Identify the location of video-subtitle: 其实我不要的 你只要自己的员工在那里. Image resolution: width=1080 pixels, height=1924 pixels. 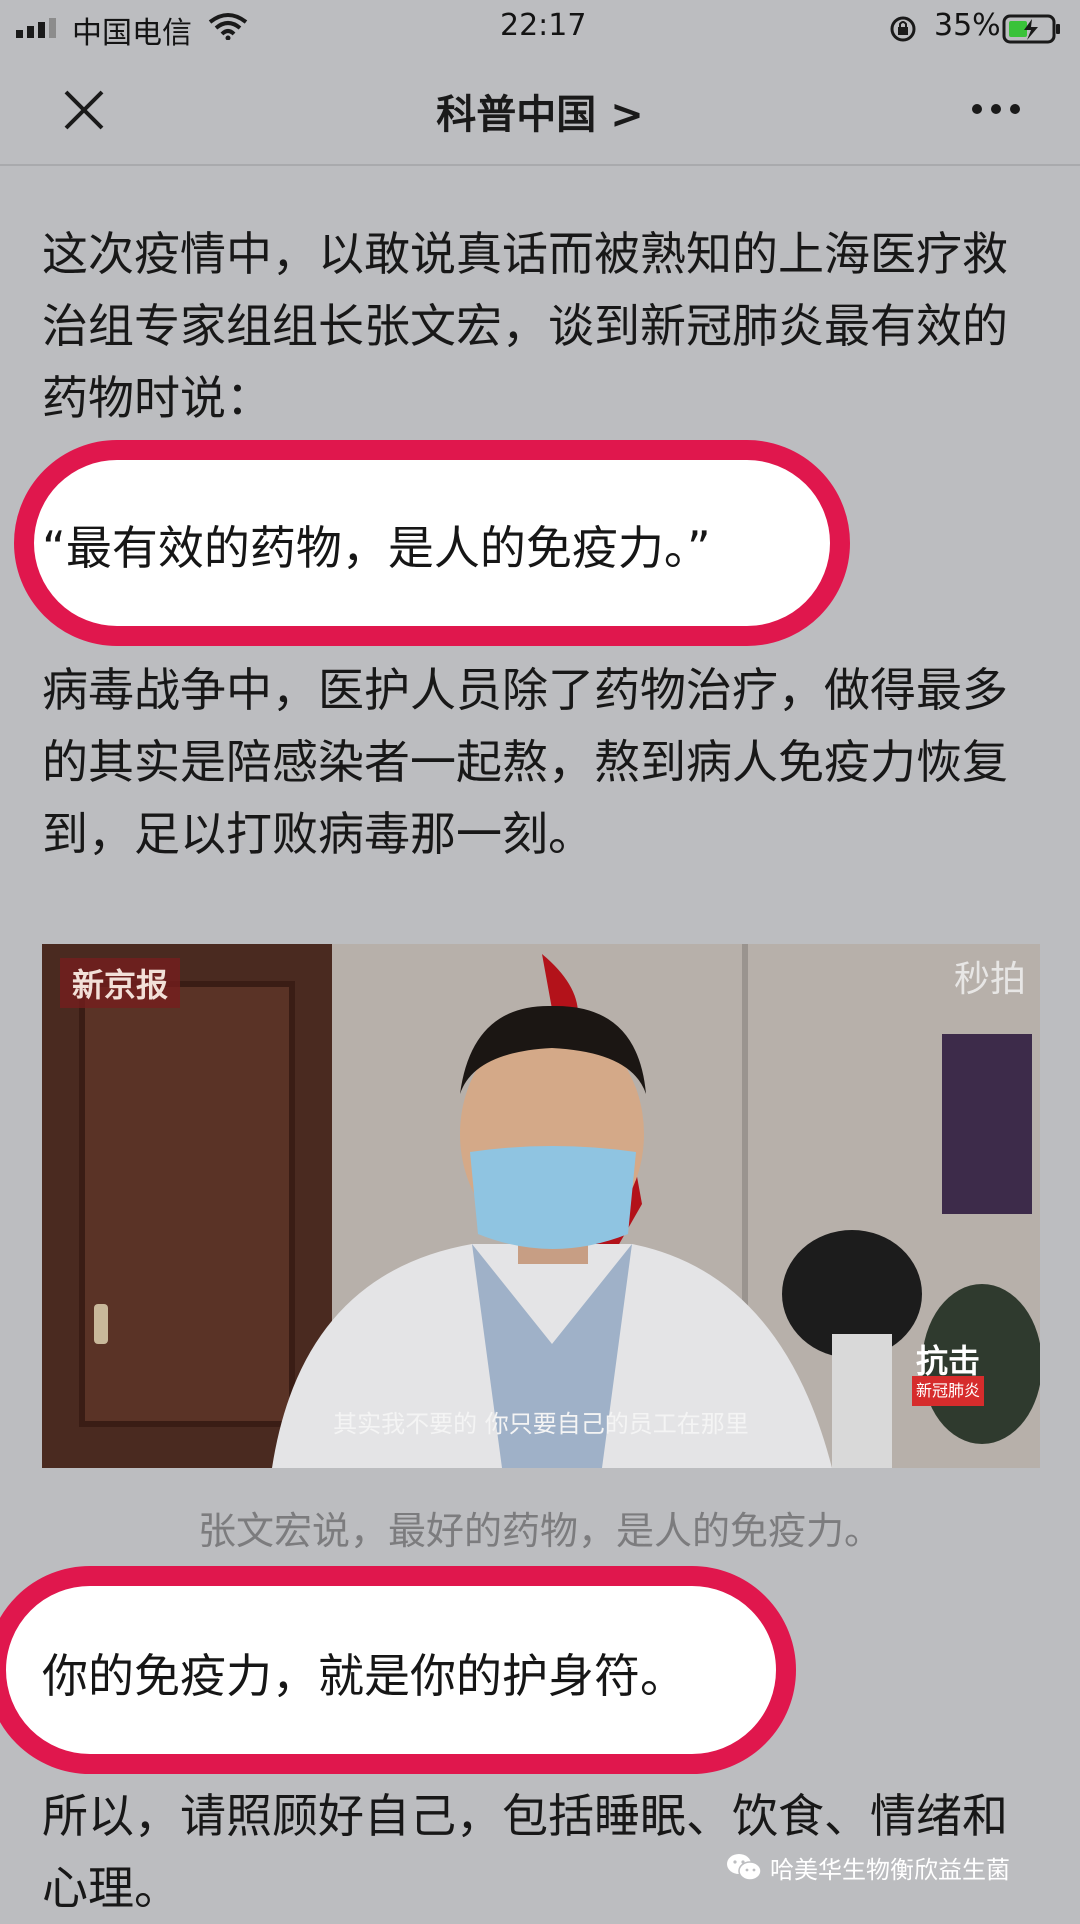
(541, 1424).